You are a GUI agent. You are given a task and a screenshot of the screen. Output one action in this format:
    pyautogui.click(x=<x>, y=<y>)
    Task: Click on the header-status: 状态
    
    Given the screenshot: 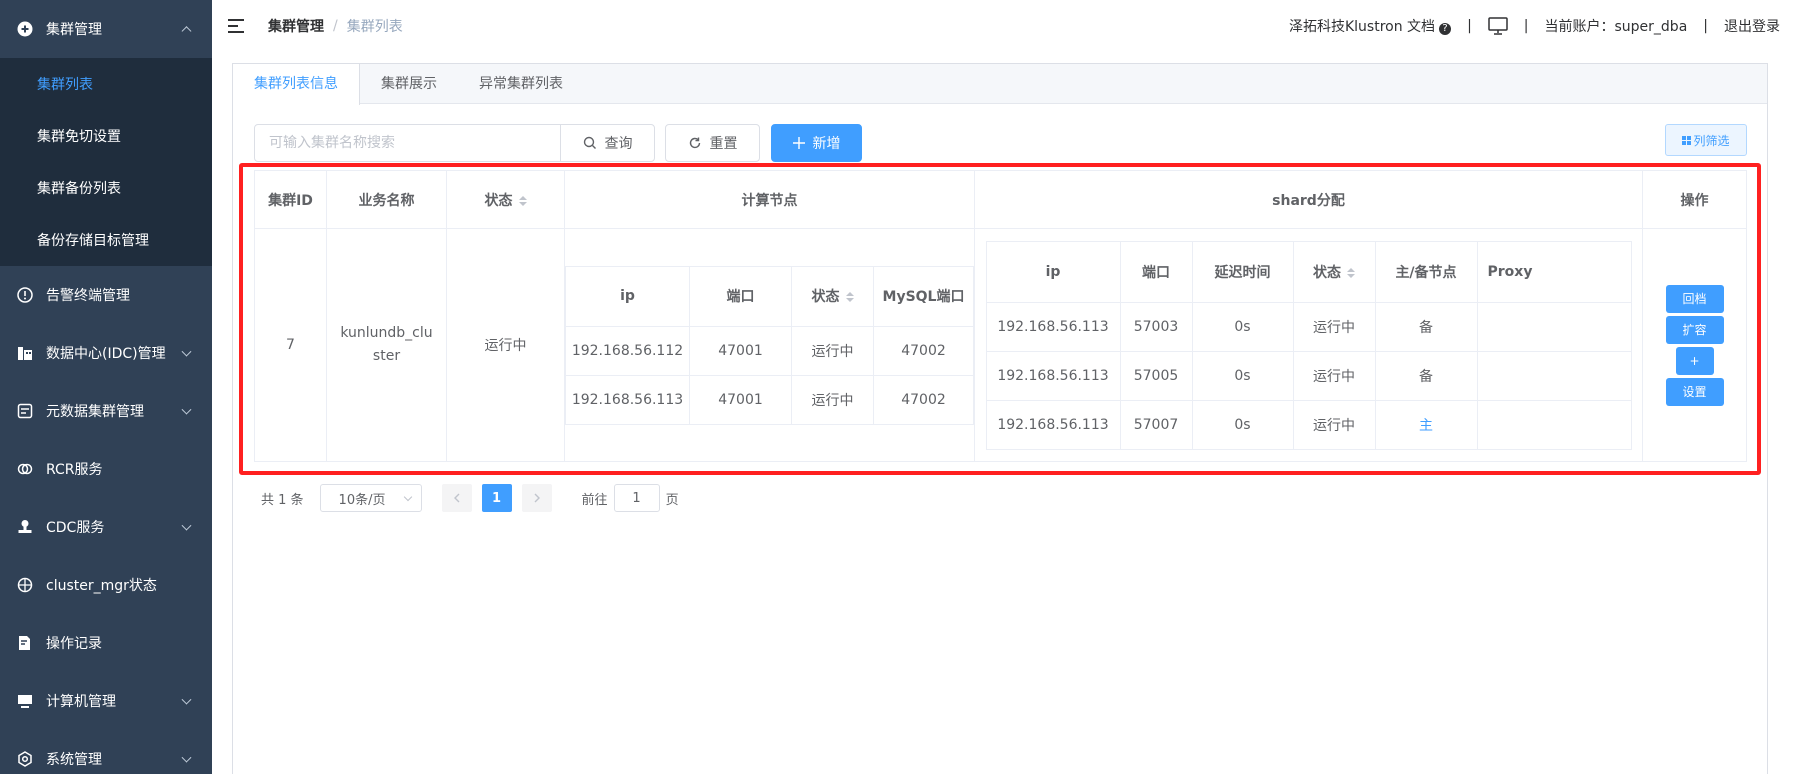 What is the action you would take?
    pyautogui.click(x=505, y=199)
    